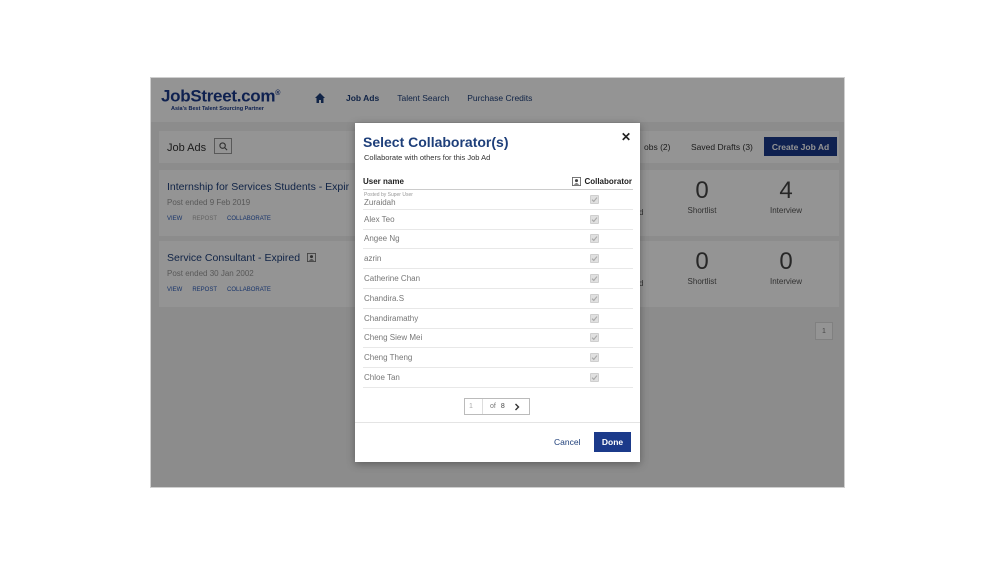 The height and width of the screenshot is (563, 1000). Describe the element at coordinates (498, 378) in the screenshot. I see `table-row: Chloe Tan` at that location.